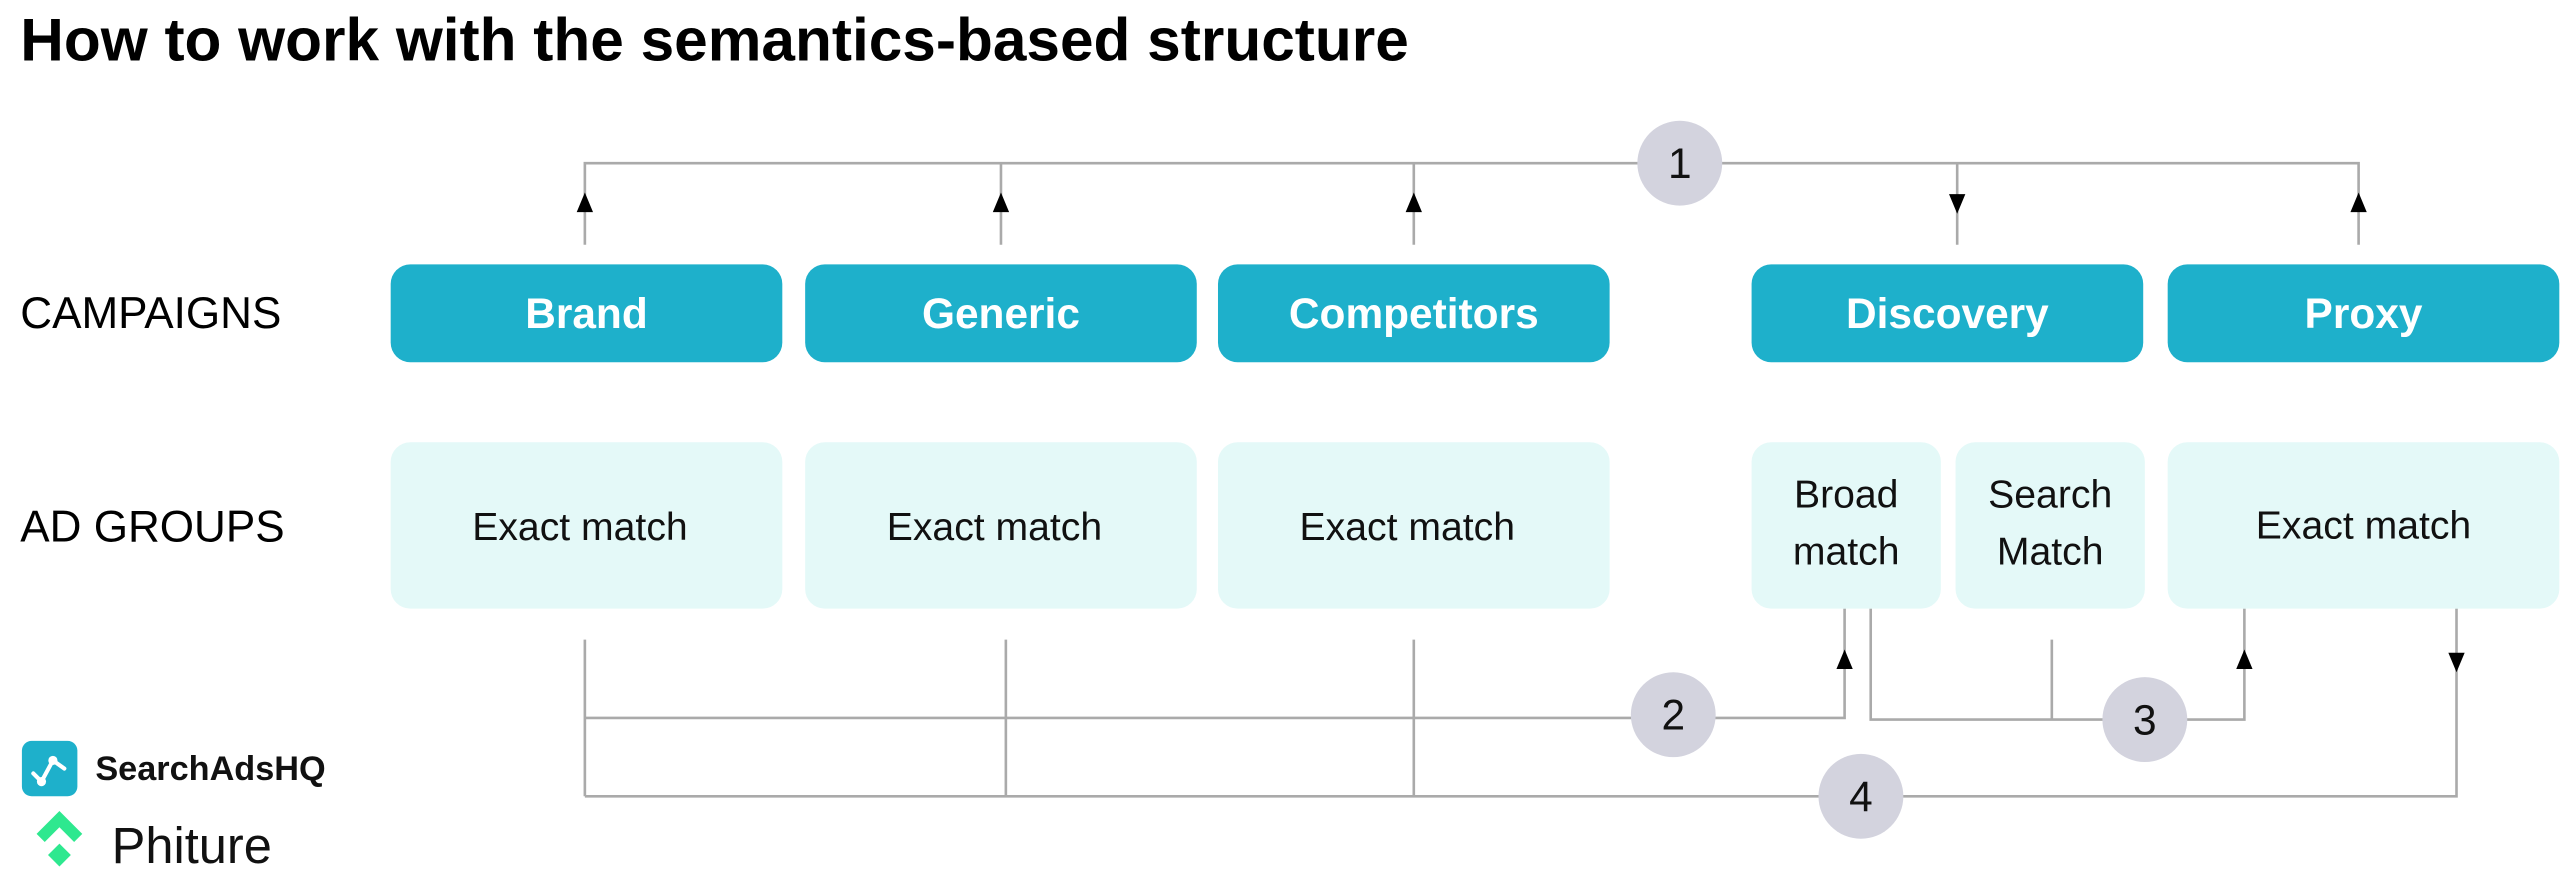  I want to click on phiture-icon, so click(59, 826).